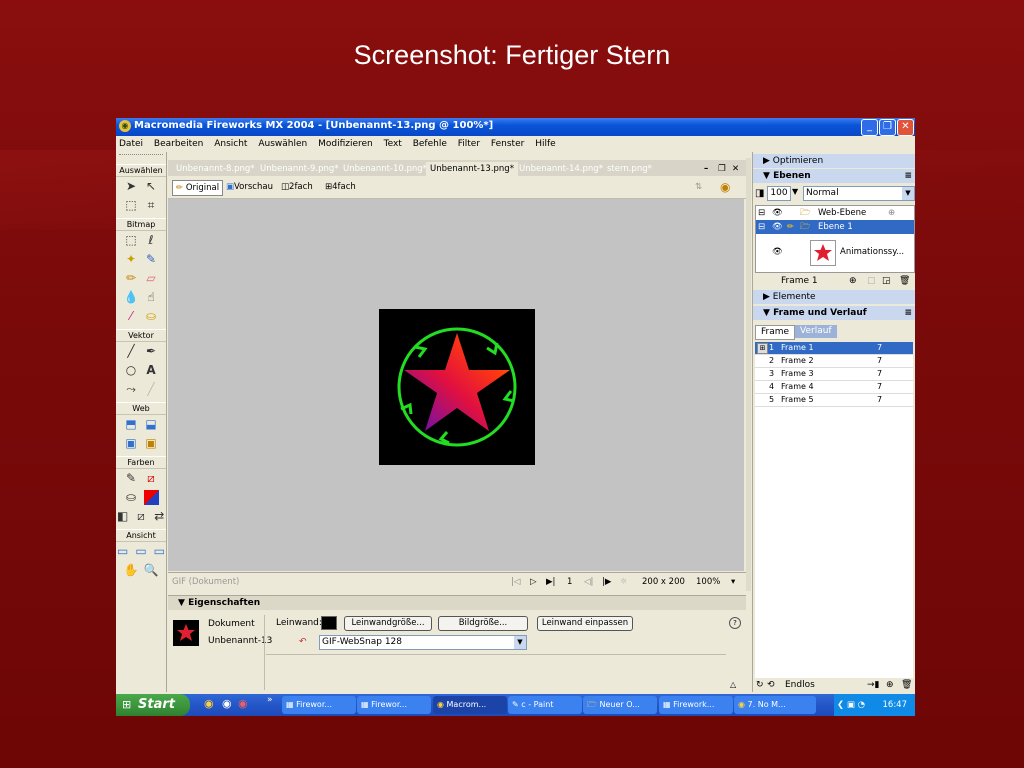  What do you see at coordinates (151, 351) in the screenshot?
I see `pen-tool-icon: ✒` at bounding box center [151, 351].